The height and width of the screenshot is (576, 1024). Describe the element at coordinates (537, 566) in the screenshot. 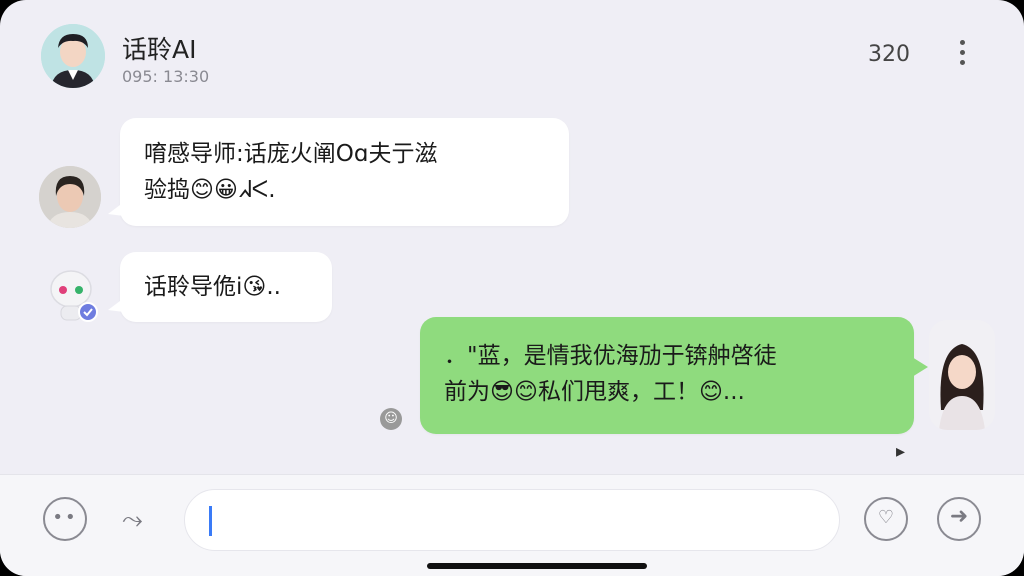

I see `home-indicator` at that location.